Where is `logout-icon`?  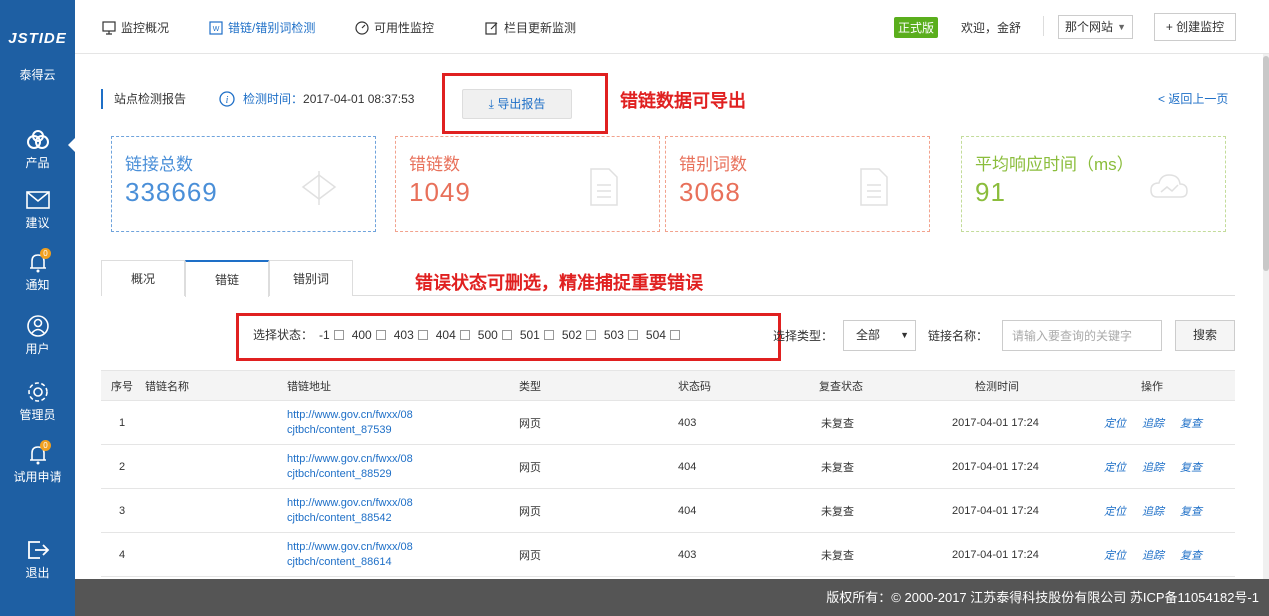 logout-icon is located at coordinates (38, 550).